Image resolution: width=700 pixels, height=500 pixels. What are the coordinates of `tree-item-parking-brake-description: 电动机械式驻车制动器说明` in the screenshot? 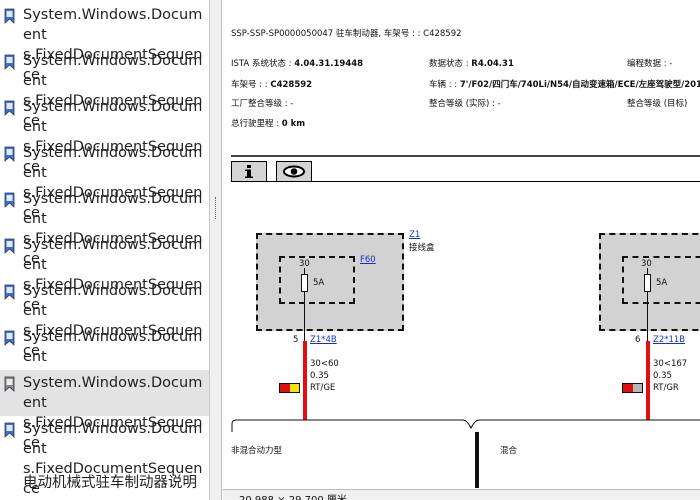 It's located at (104, 486).